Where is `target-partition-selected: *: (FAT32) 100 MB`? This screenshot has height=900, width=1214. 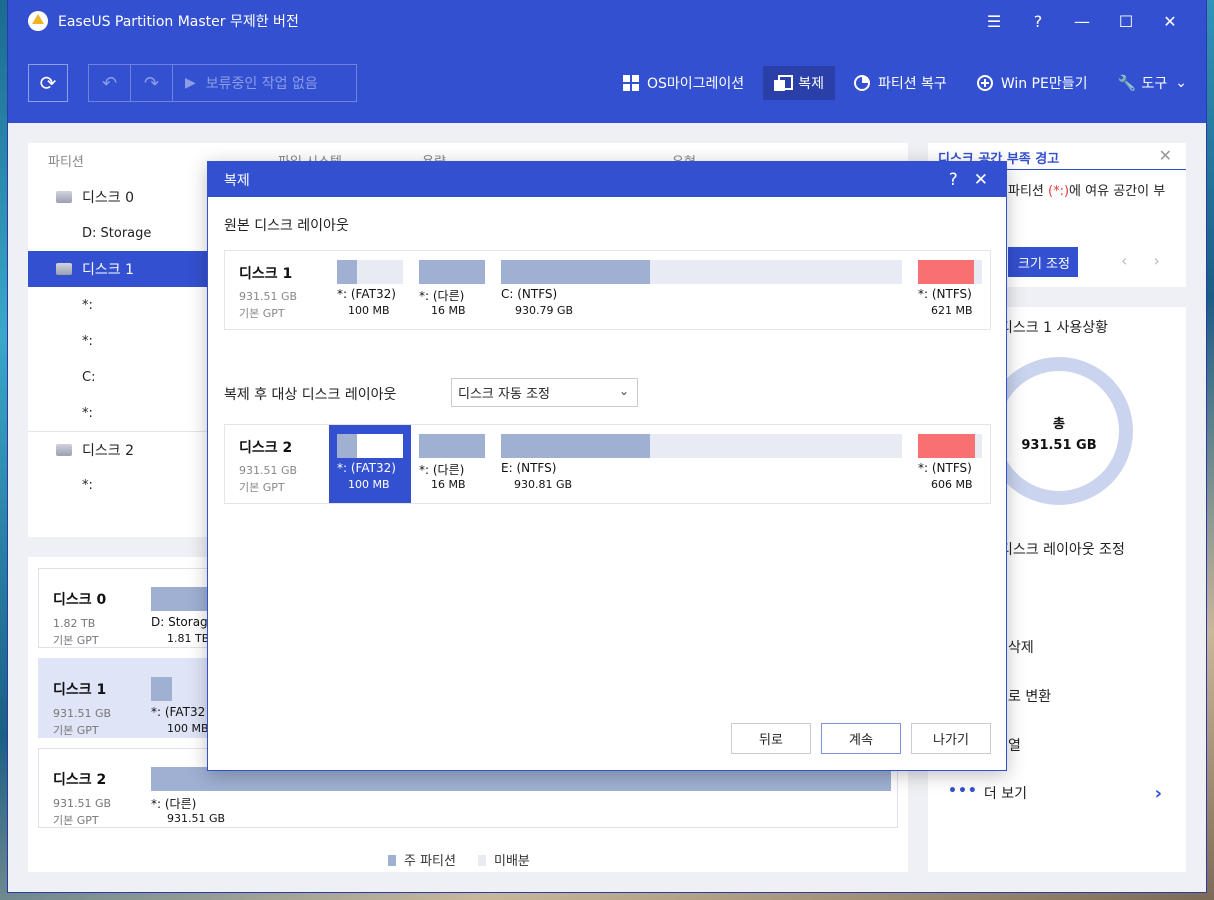 target-partition-selected: *: (FAT32) 100 MB is located at coordinates (370, 464).